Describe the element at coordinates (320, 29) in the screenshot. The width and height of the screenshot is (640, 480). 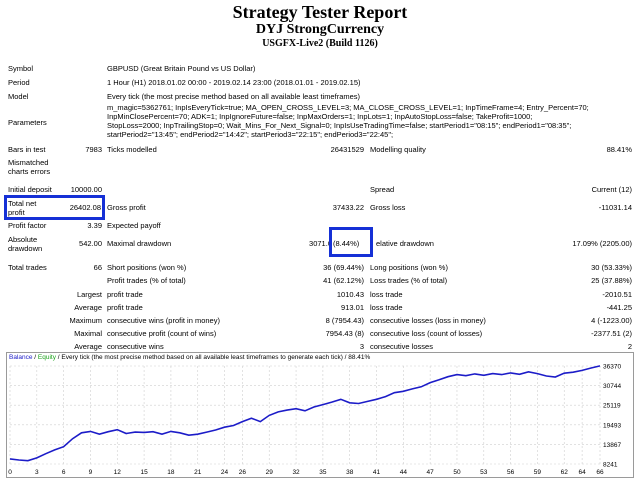
I see `report-subtitle: DYJ StrongCurrency` at that location.